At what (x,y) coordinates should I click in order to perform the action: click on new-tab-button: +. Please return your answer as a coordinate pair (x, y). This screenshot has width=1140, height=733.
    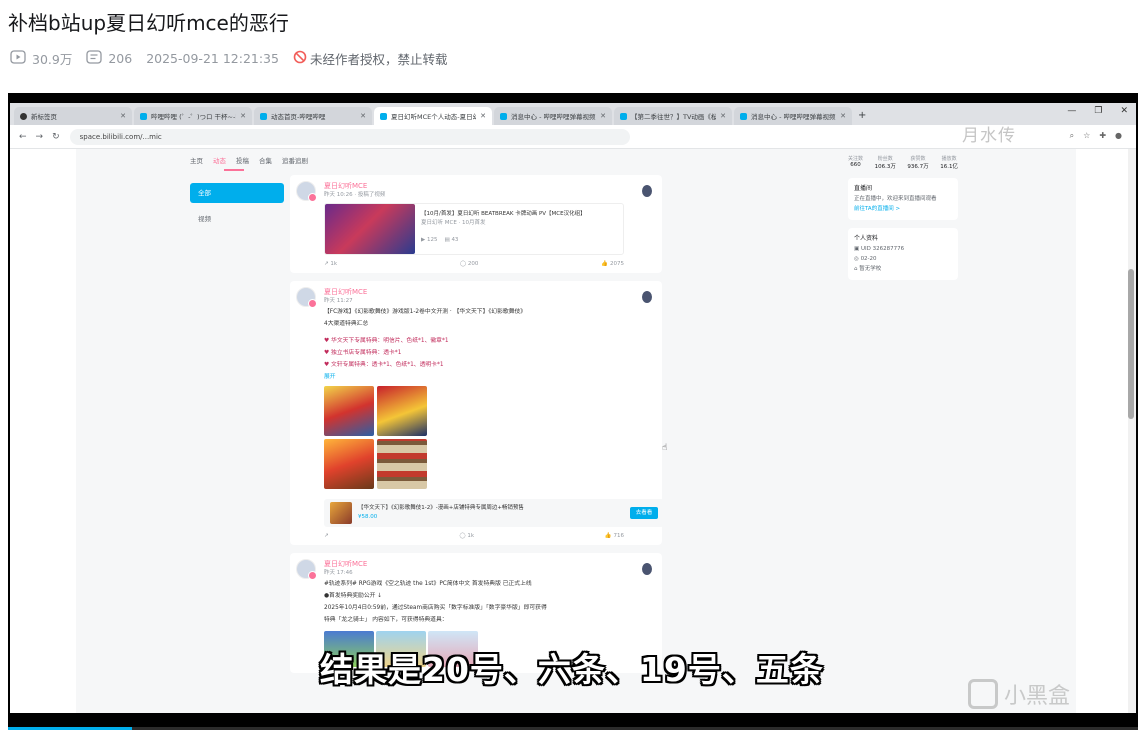
    Looking at the image, I should click on (862, 116).